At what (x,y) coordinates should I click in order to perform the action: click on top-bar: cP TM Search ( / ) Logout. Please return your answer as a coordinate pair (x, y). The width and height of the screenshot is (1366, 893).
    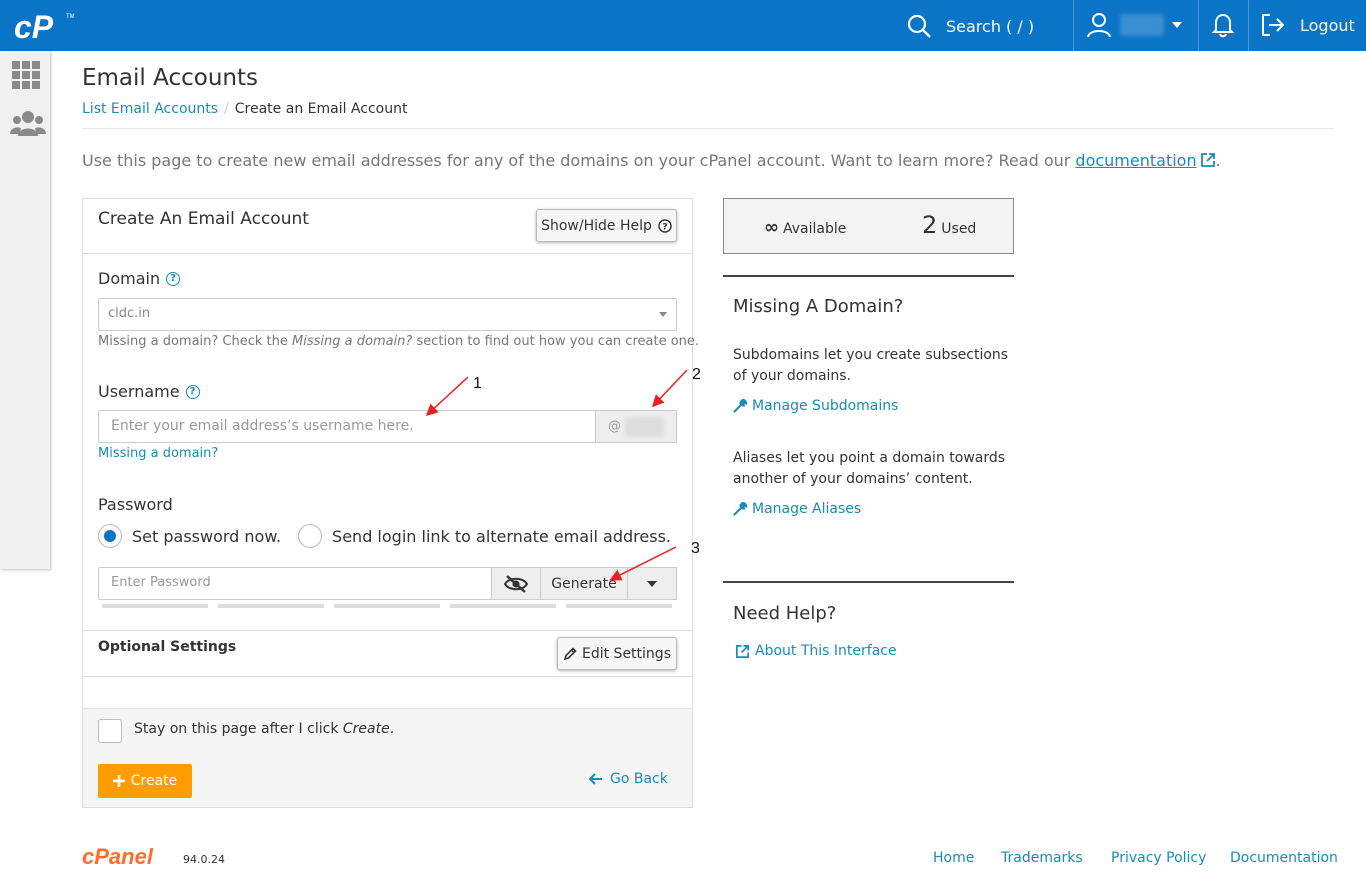
    Looking at the image, I should click on (683, 25).